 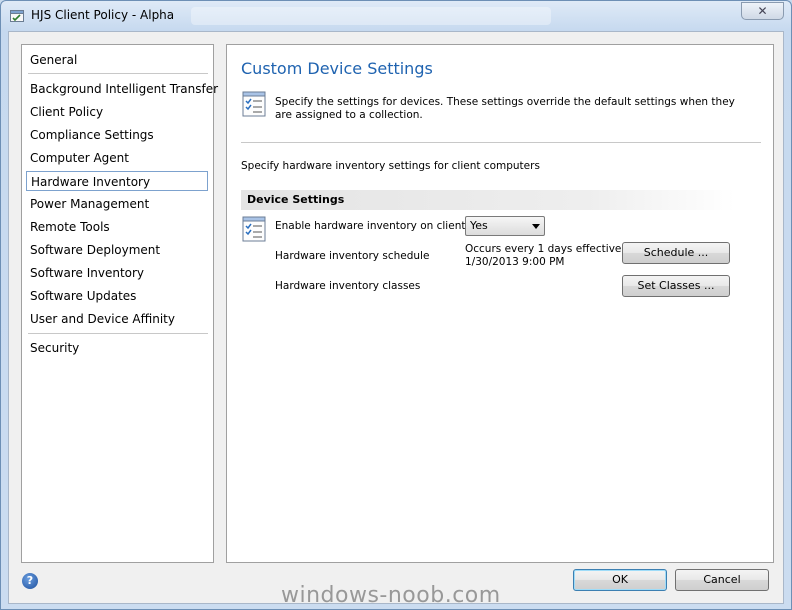 I want to click on nav-item-compliance-settings: Compliance Settings, so click(x=117, y=135).